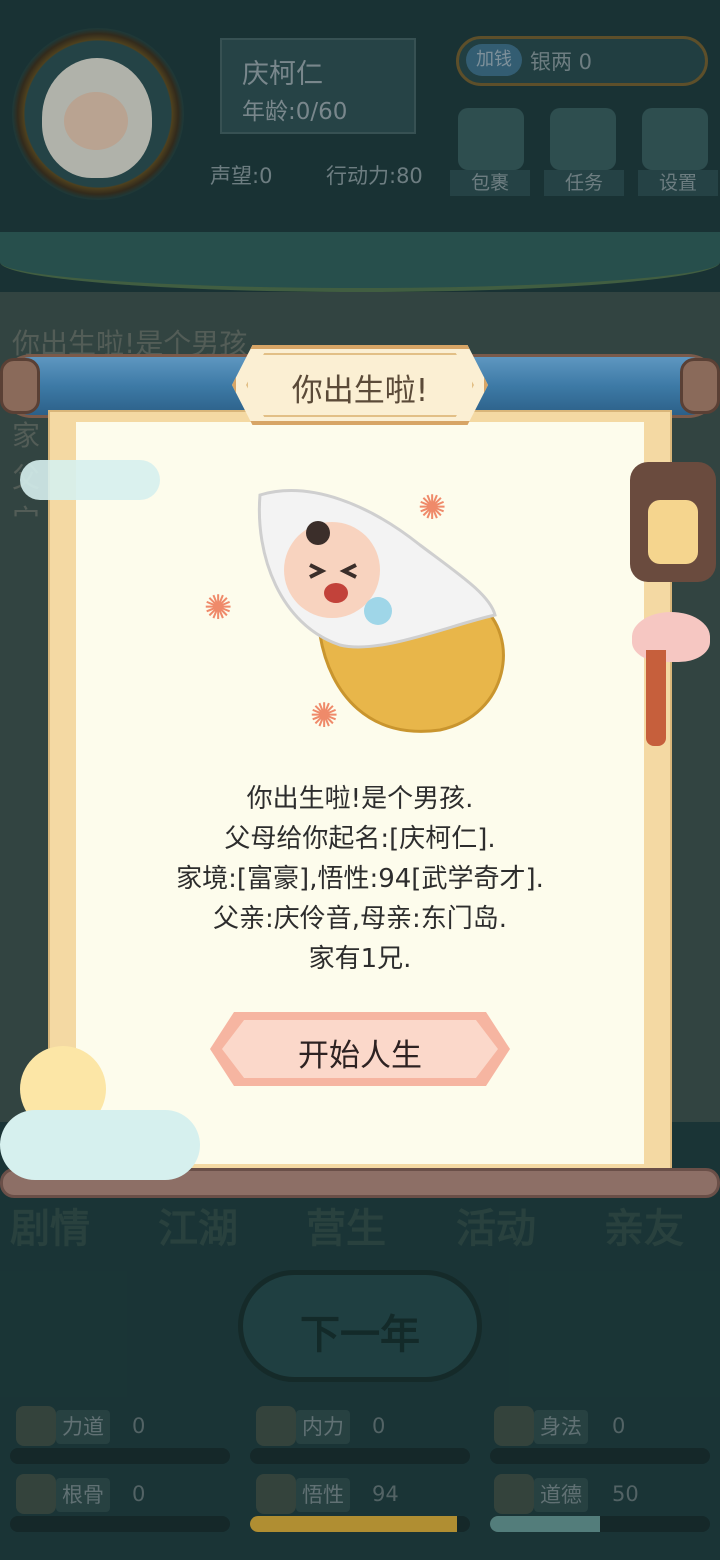  What do you see at coordinates (360, 799) in the screenshot?
I see `dialog-story-line: 你出生啦!是个男孩.` at bounding box center [360, 799].